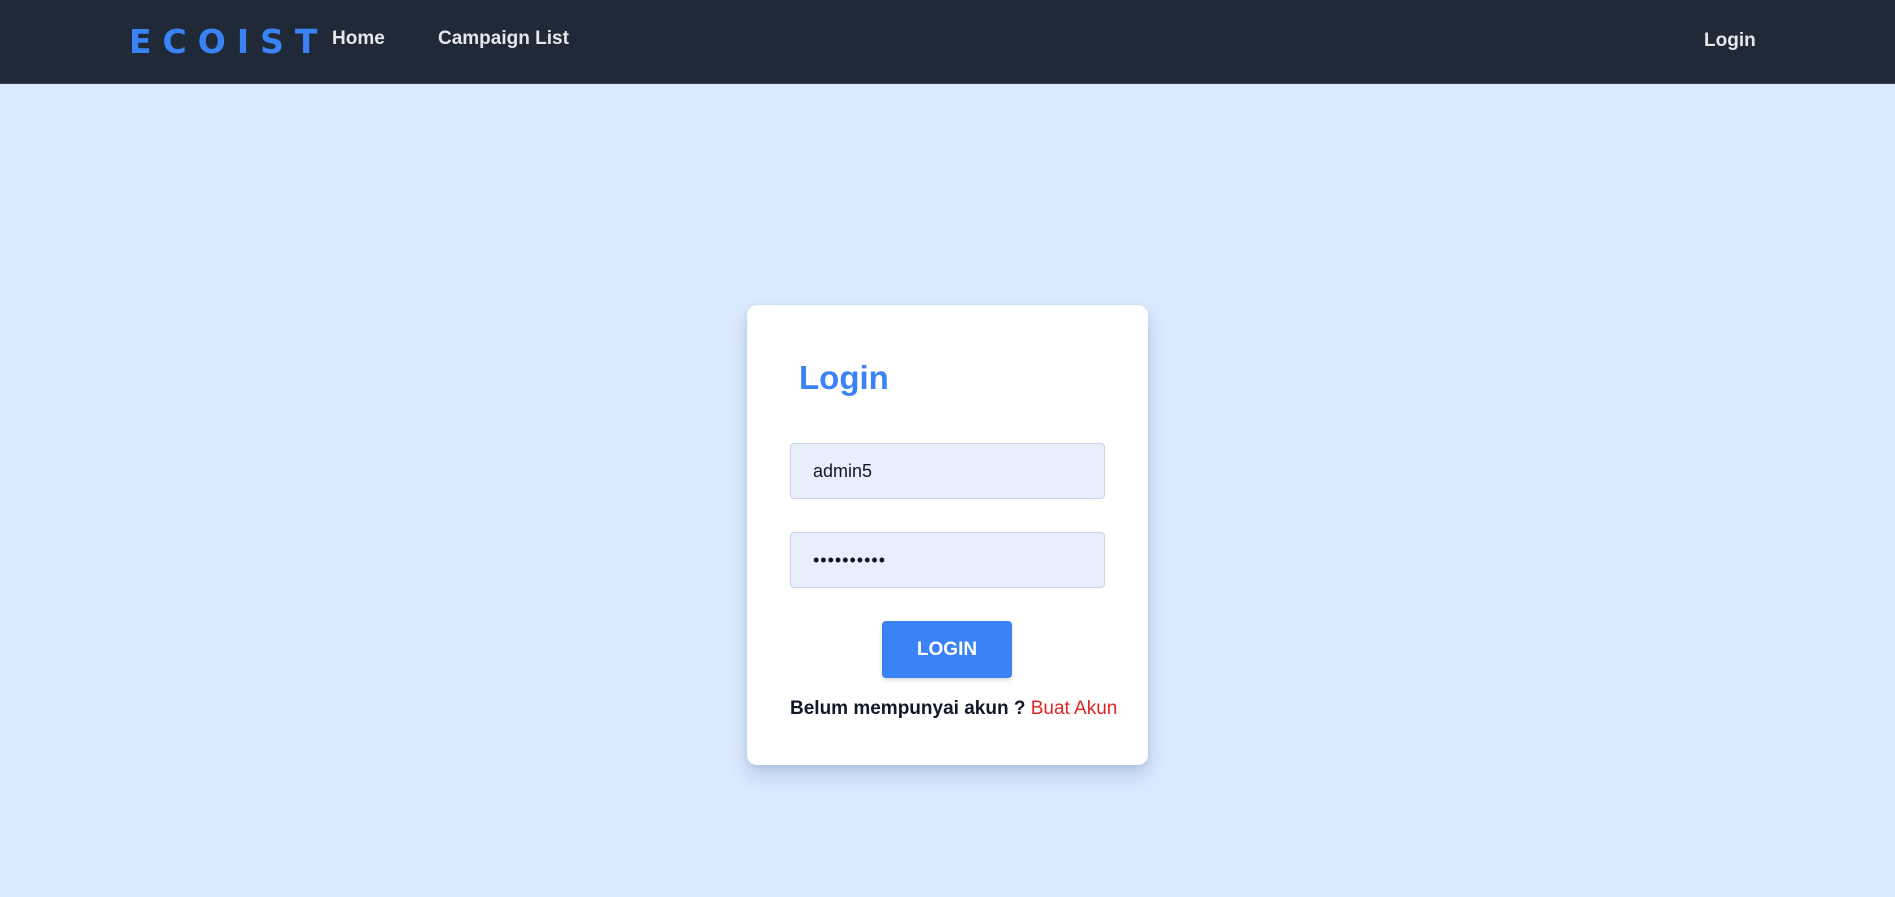 Image resolution: width=1895 pixels, height=897 pixels. I want to click on register-prompt-text: Belum mempunyai akun ?, so click(908, 708).